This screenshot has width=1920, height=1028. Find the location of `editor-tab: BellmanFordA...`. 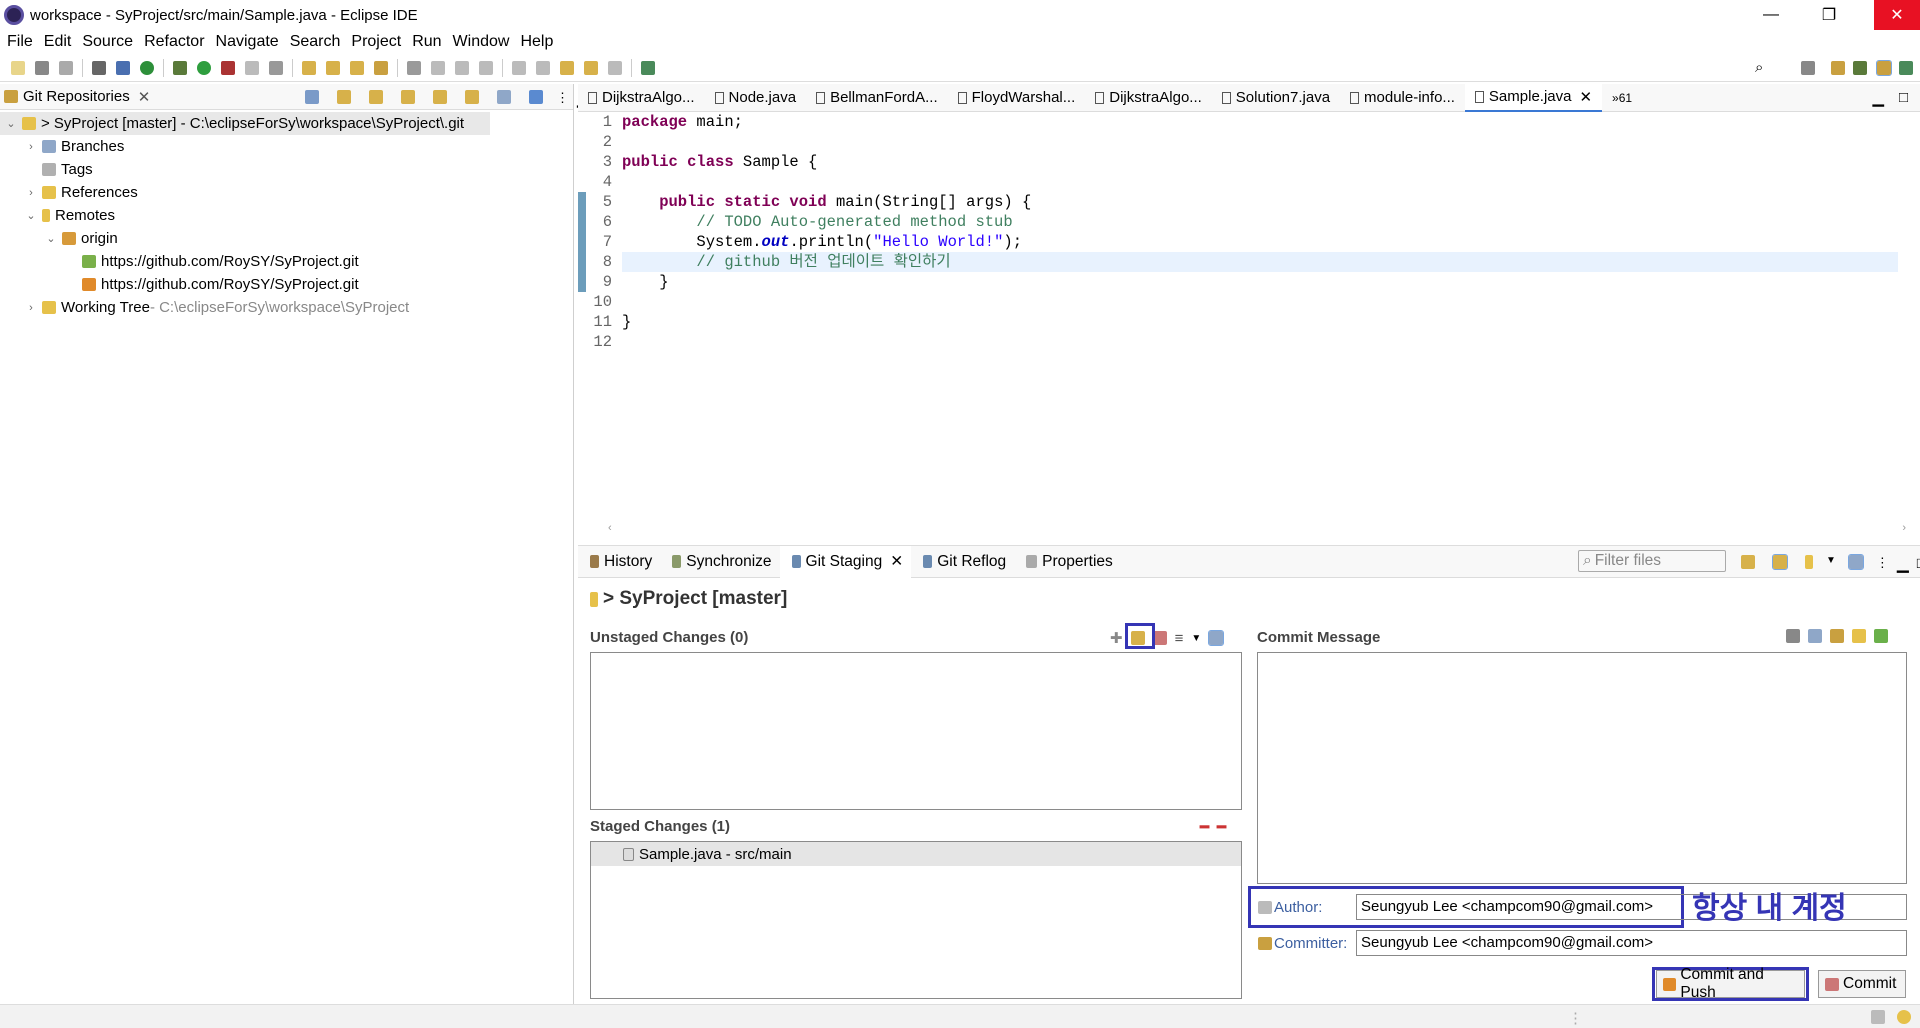

editor-tab: BellmanFordA... is located at coordinates (877, 98).